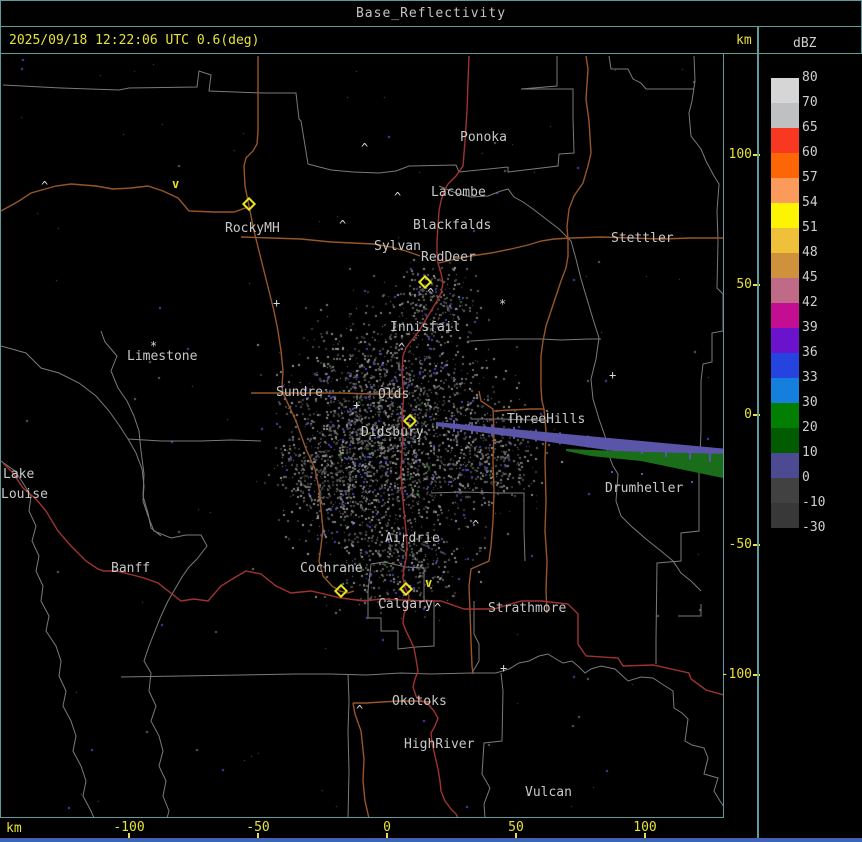  I want to click on place-label: Banff, so click(131, 568).